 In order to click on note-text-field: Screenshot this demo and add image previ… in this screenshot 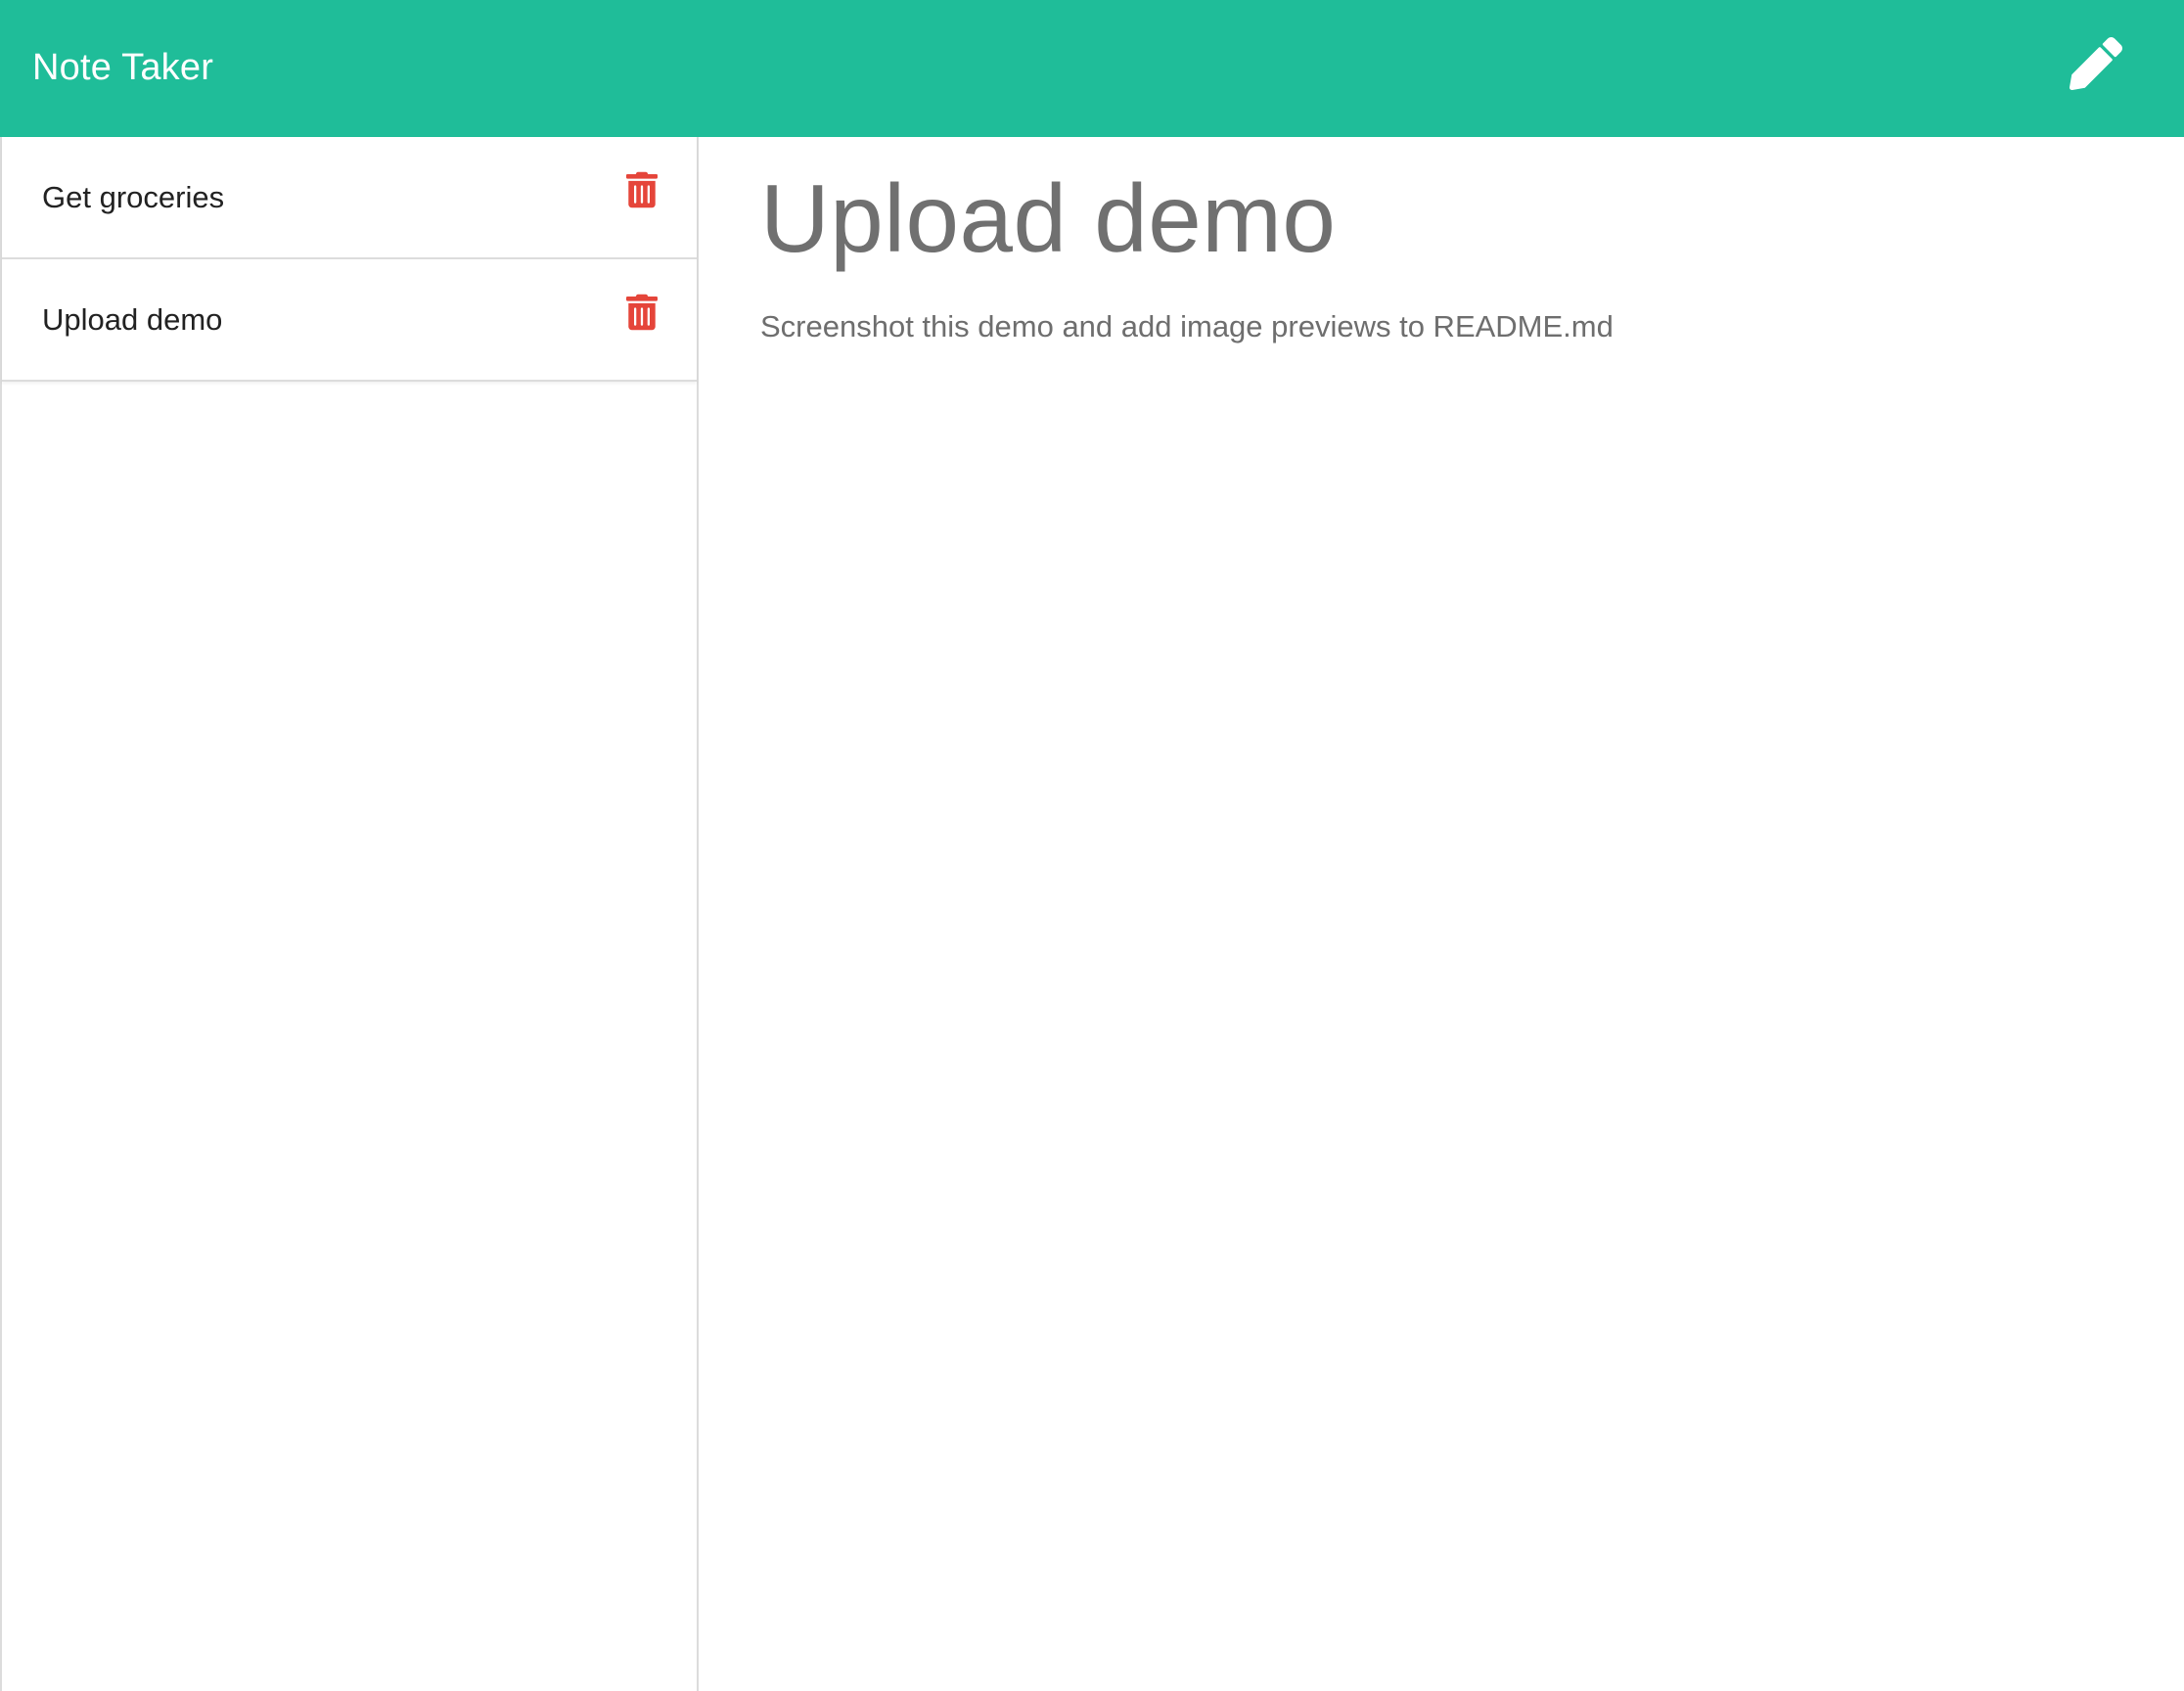, I will do `click(1472, 326)`.